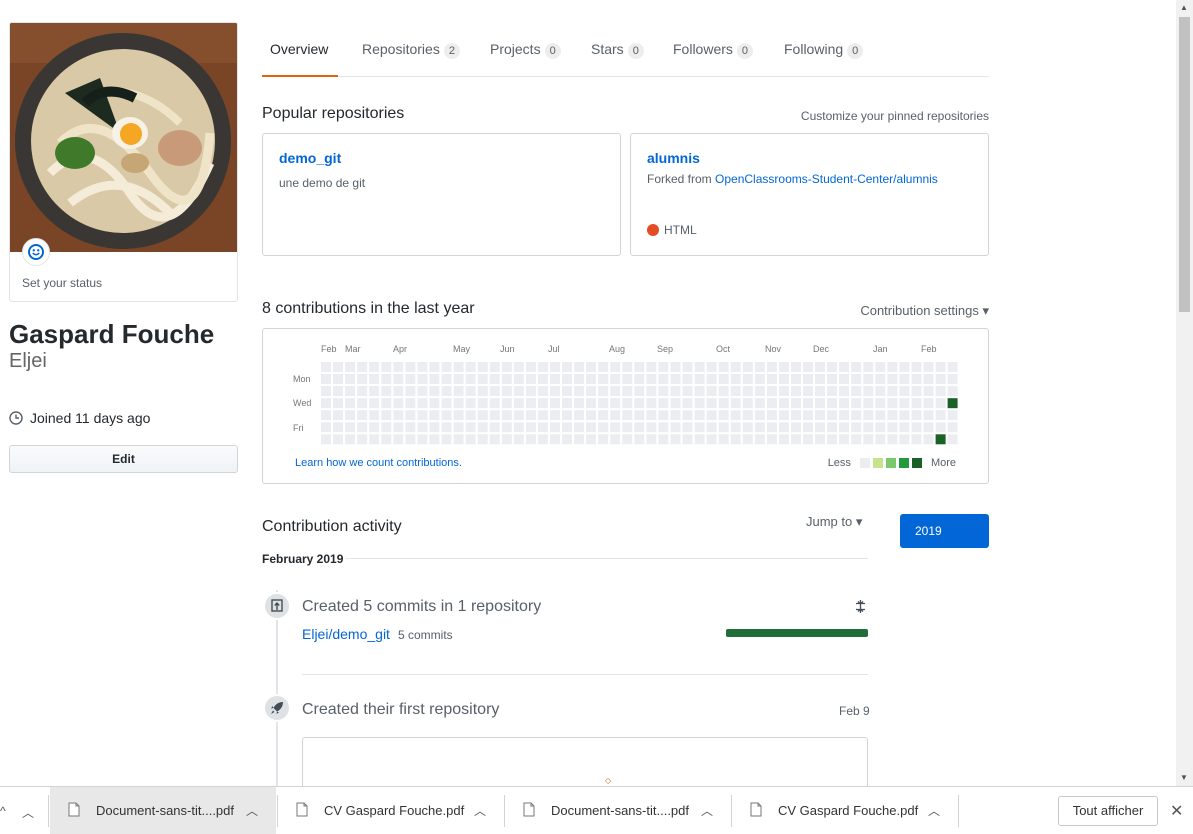 The width and height of the screenshot is (1193, 834). What do you see at coordinates (1184, 164) in the screenshot?
I see `scroll-thumb` at bounding box center [1184, 164].